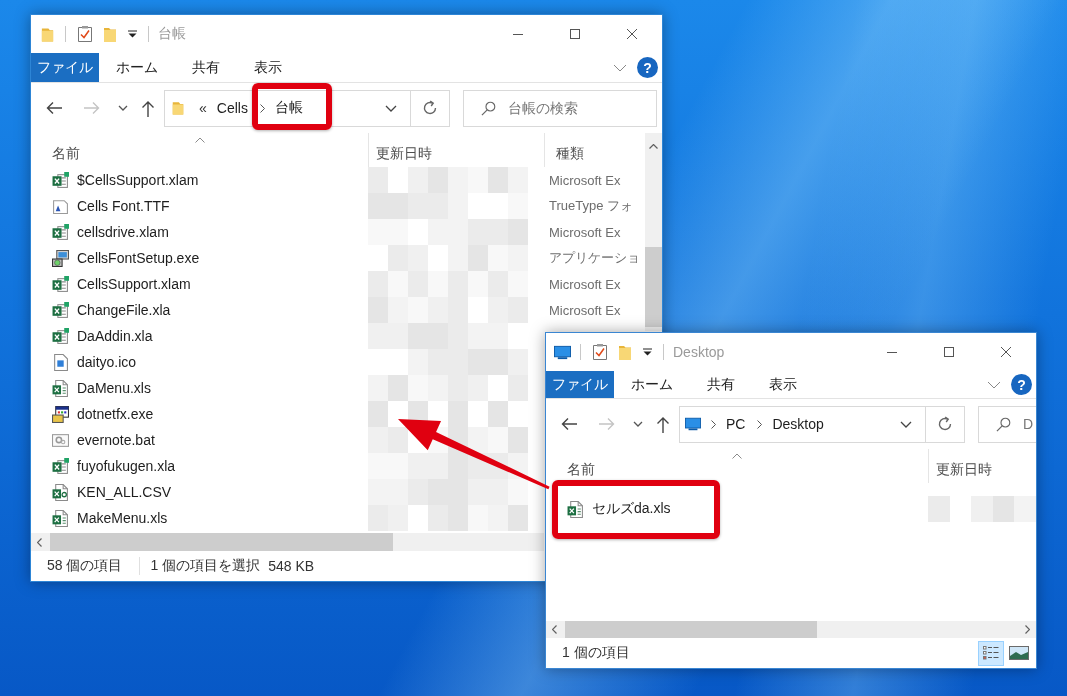  What do you see at coordinates (631, 34) in the screenshot?
I see `close-icon` at bounding box center [631, 34].